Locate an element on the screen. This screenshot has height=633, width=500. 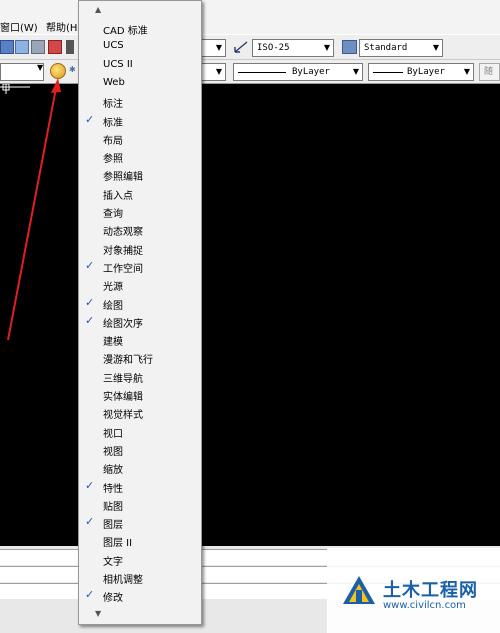
menu-item: 三维导航 is located at coordinates (140, 376).